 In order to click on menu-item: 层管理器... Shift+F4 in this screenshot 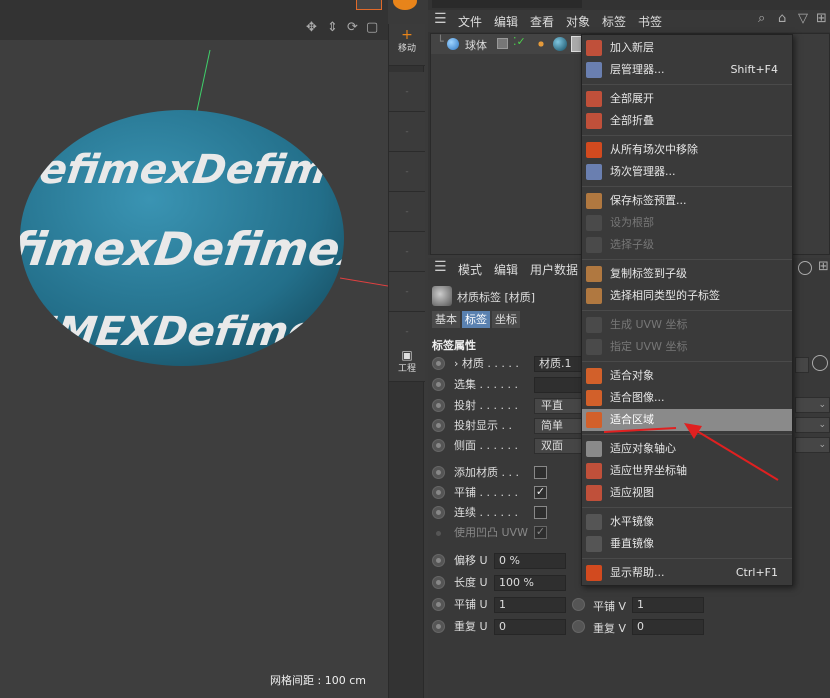, I will do `click(687, 70)`.